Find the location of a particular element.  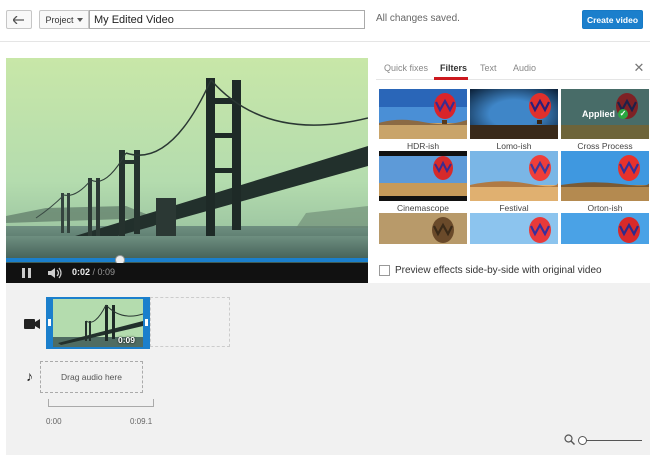

filter-cinemascope: Cinemascope is located at coordinates (423, 182).